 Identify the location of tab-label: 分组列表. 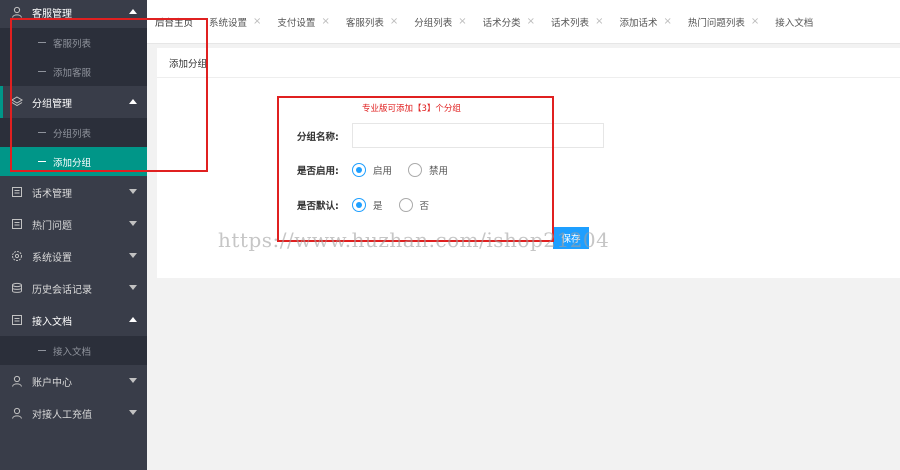
(433, 23).